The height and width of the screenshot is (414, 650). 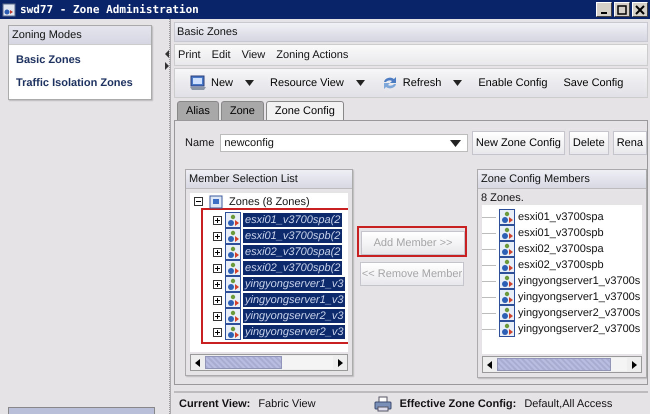 What do you see at coordinates (383, 404) in the screenshot?
I see `printer-icon` at bounding box center [383, 404].